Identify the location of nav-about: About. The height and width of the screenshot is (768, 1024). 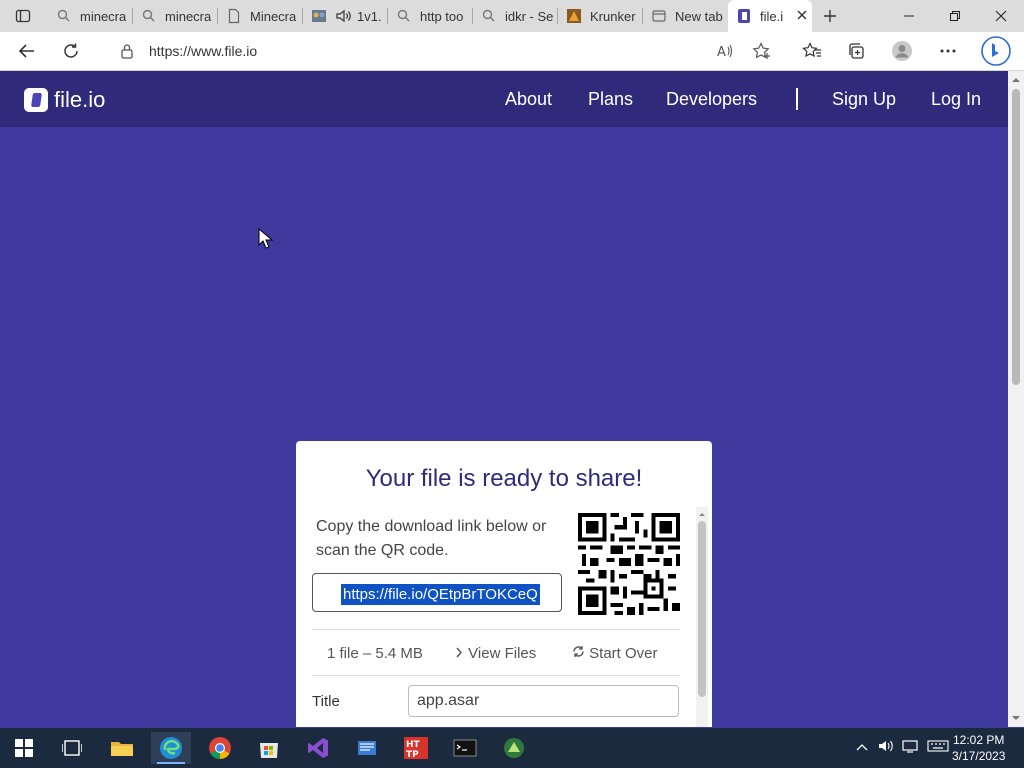
(528, 99).